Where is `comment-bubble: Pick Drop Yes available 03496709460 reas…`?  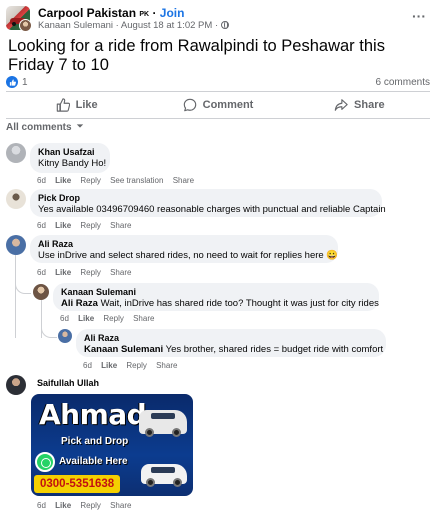
comment-bubble: Pick Drop Yes available 03496709460 reas… is located at coordinates (208, 203).